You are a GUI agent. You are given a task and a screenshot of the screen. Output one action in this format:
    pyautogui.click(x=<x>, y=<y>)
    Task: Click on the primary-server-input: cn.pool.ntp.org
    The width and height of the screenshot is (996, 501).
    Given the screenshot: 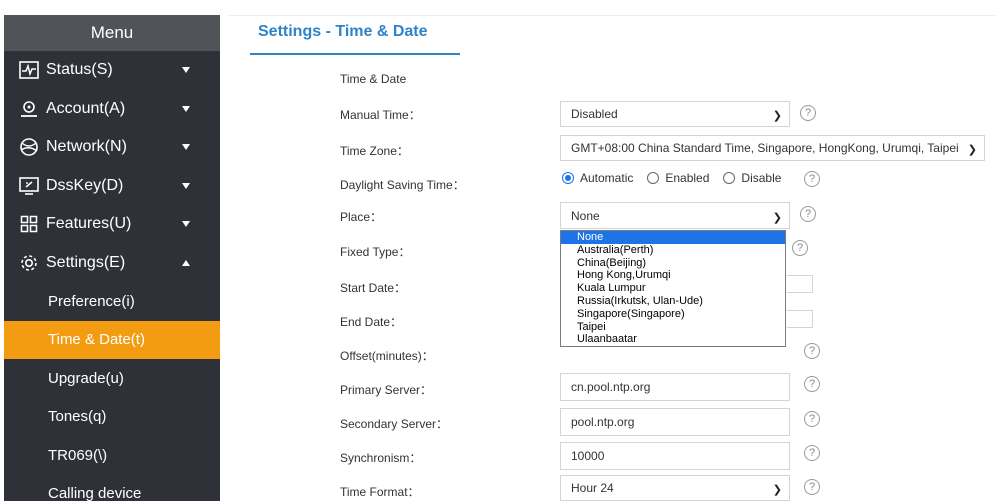 What is the action you would take?
    pyautogui.click(x=675, y=387)
    